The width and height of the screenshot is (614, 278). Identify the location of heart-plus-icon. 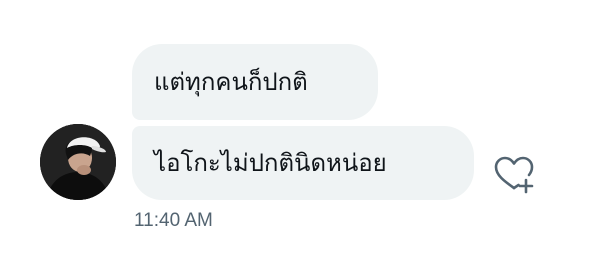
(514, 175).